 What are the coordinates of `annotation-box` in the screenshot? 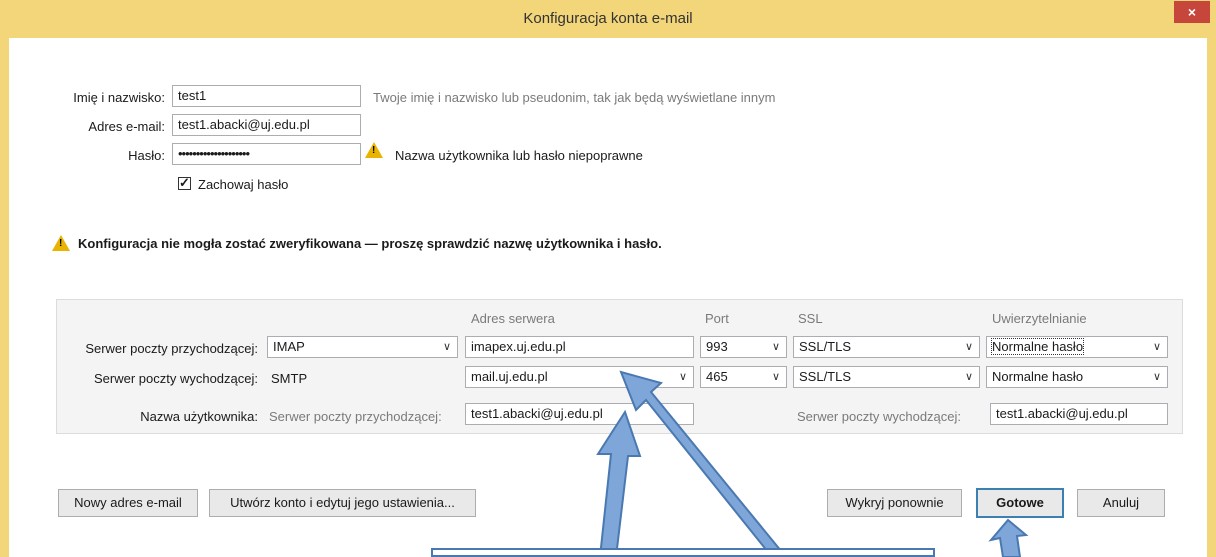 It's located at (683, 552).